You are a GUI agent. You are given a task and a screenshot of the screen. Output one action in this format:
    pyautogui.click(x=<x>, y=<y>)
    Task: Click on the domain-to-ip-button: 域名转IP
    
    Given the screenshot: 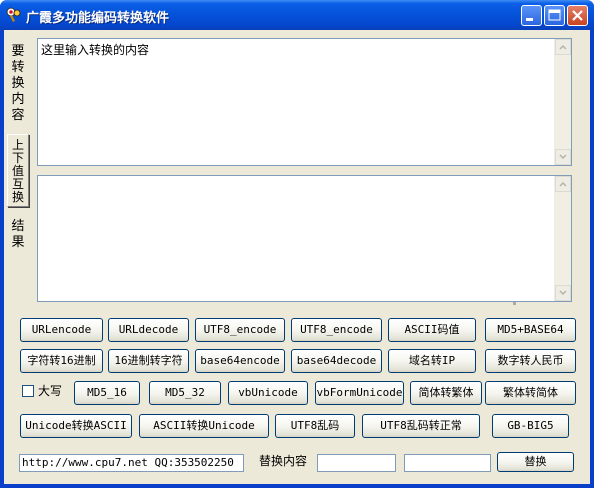 What is the action you would take?
    pyautogui.click(x=432, y=361)
    